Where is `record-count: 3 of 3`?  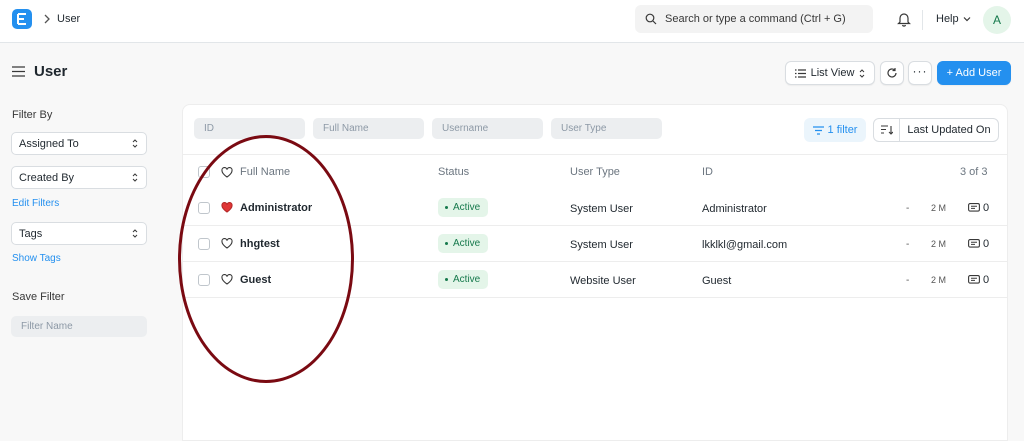
record-count: 3 of 3 is located at coordinates (974, 172).